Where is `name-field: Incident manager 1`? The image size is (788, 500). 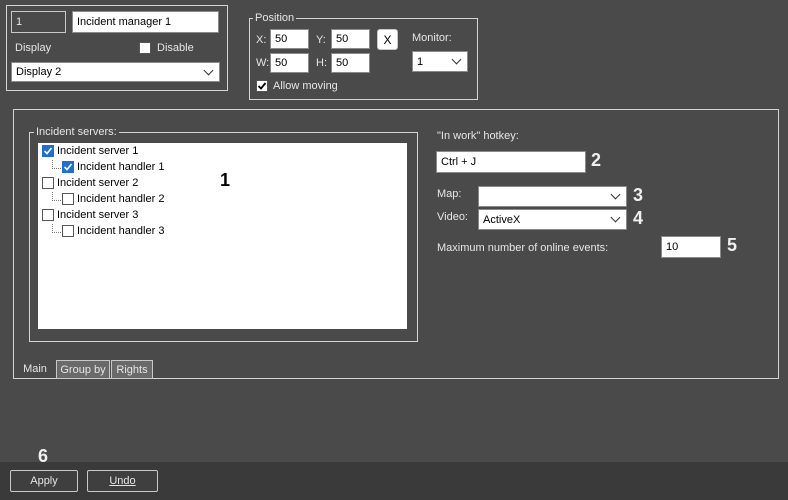 name-field: Incident manager 1 is located at coordinates (145, 22).